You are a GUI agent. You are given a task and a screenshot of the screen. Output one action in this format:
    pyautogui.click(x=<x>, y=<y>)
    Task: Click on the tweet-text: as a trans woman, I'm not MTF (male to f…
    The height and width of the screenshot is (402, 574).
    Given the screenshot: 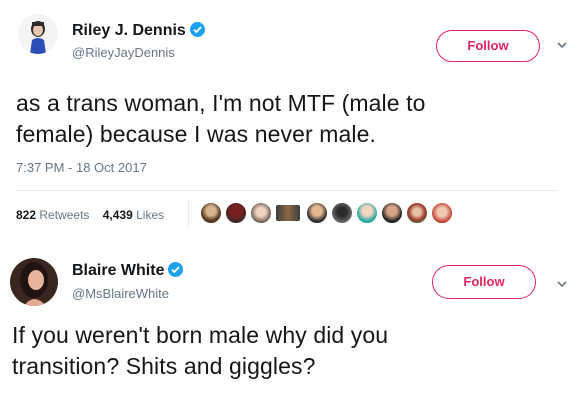 What is the action you would take?
    pyautogui.click(x=286, y=119)
    